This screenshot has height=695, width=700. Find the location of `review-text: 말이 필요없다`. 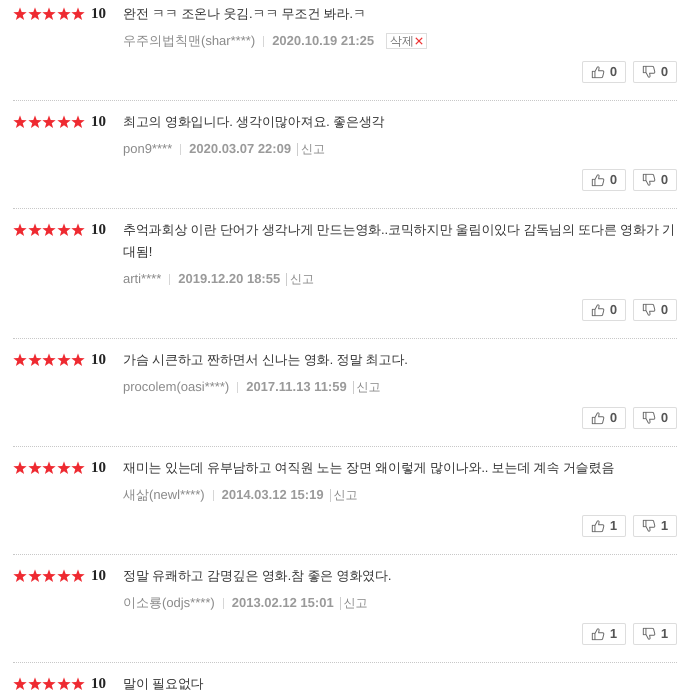

review-text: 말이 필요없다 is located at coordinates (164, 684).